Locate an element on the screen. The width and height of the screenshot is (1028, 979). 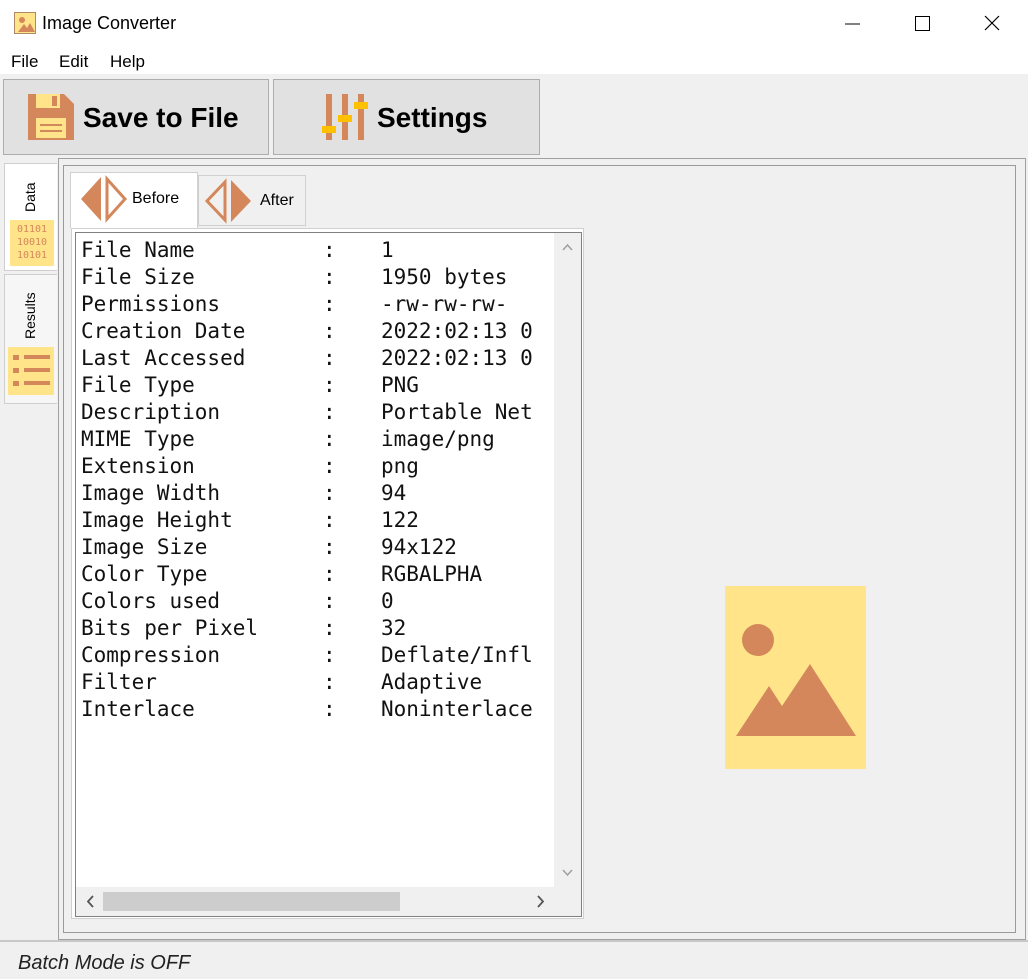
info-key: Interlace is located at coordinates (138, 709).